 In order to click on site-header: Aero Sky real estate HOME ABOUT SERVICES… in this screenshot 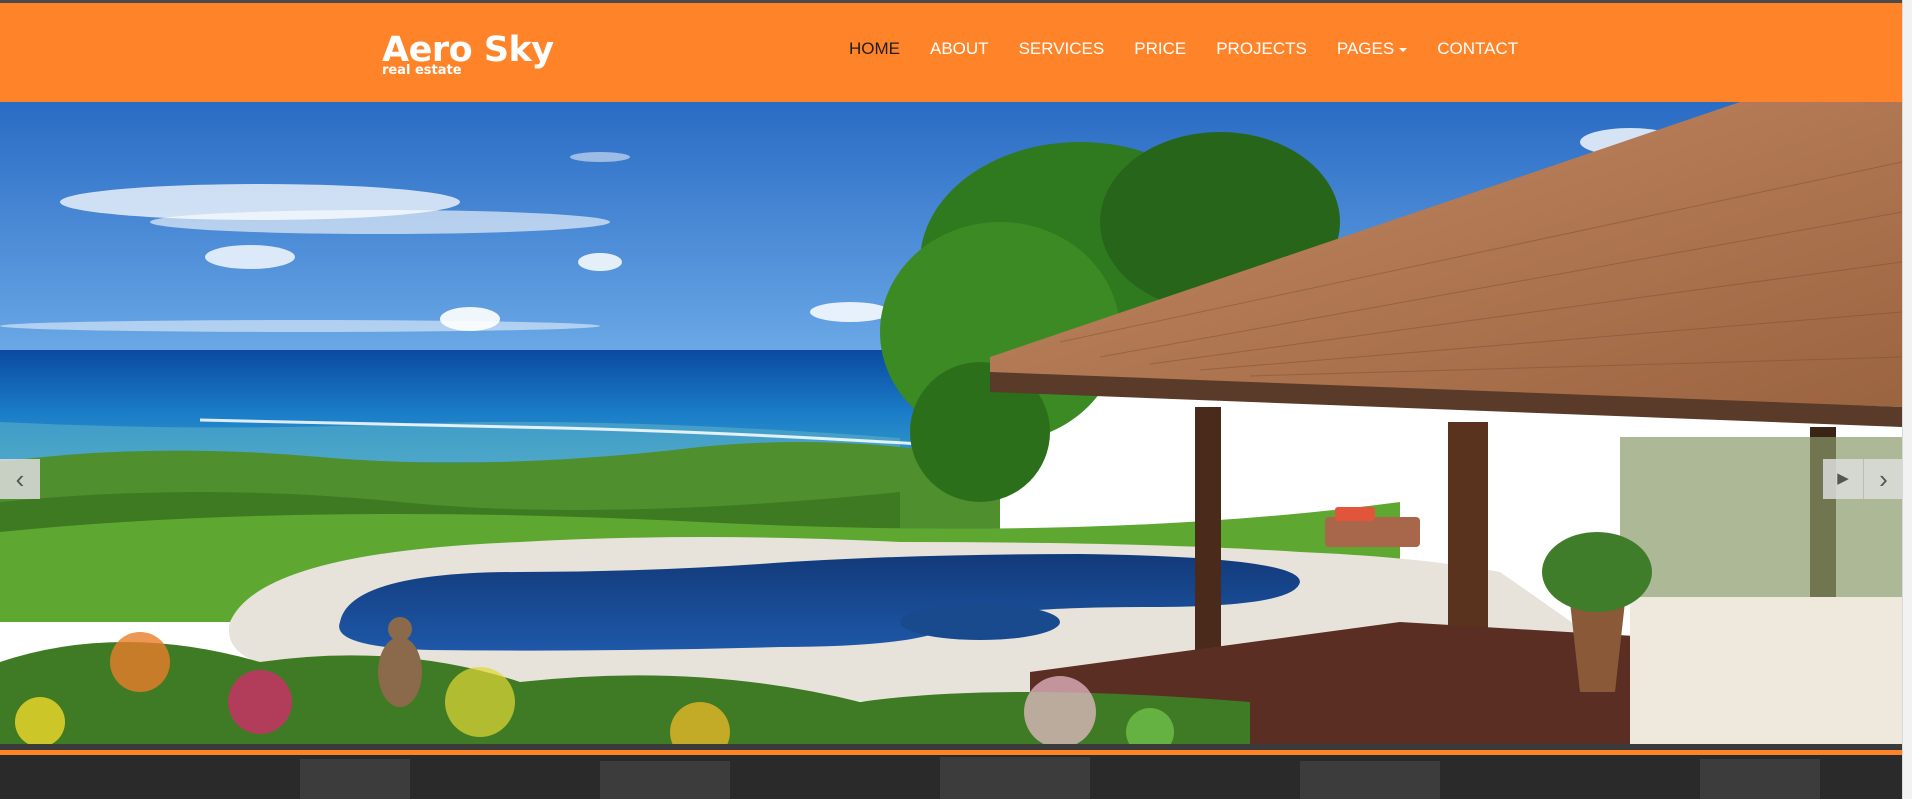, I will do `click(951, 52)`.